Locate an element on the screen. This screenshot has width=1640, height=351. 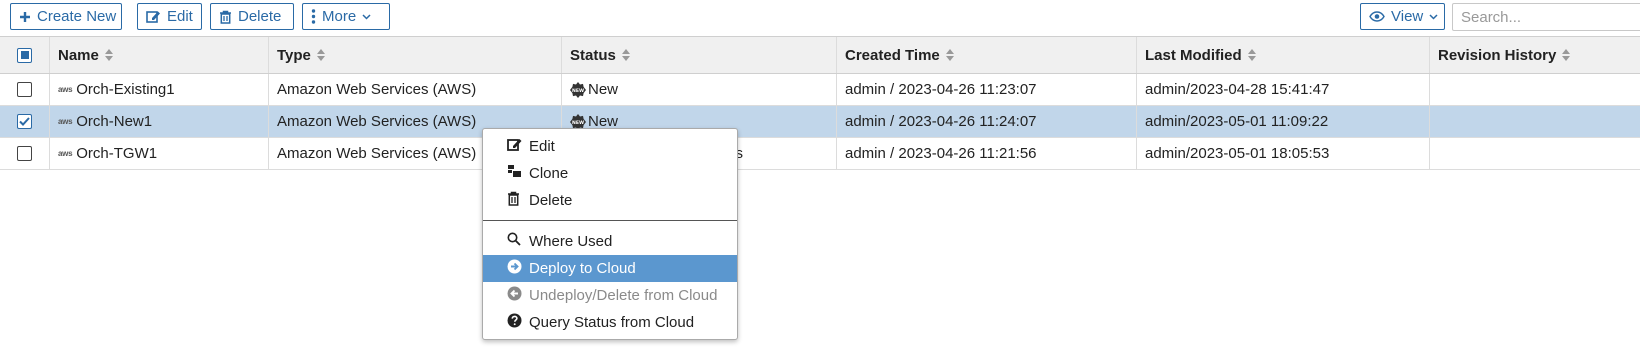
new-badge-icon: NEW is located at coordinates (578, 89).